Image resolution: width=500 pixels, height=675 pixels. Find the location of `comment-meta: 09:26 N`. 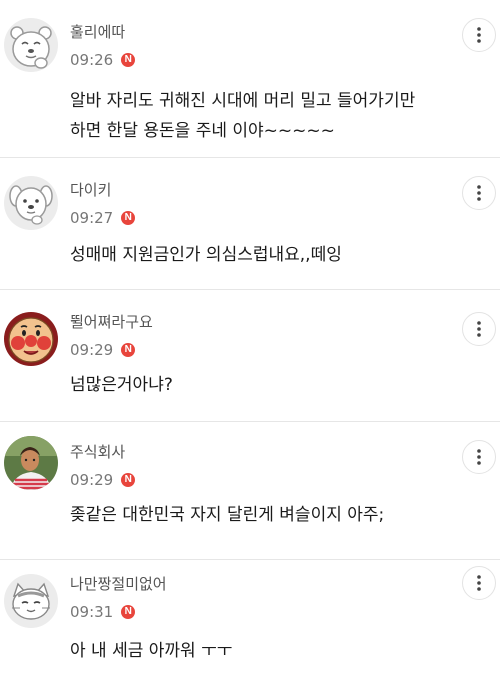

comment-meta: 09:26 N is located at coordinates (103, 60).